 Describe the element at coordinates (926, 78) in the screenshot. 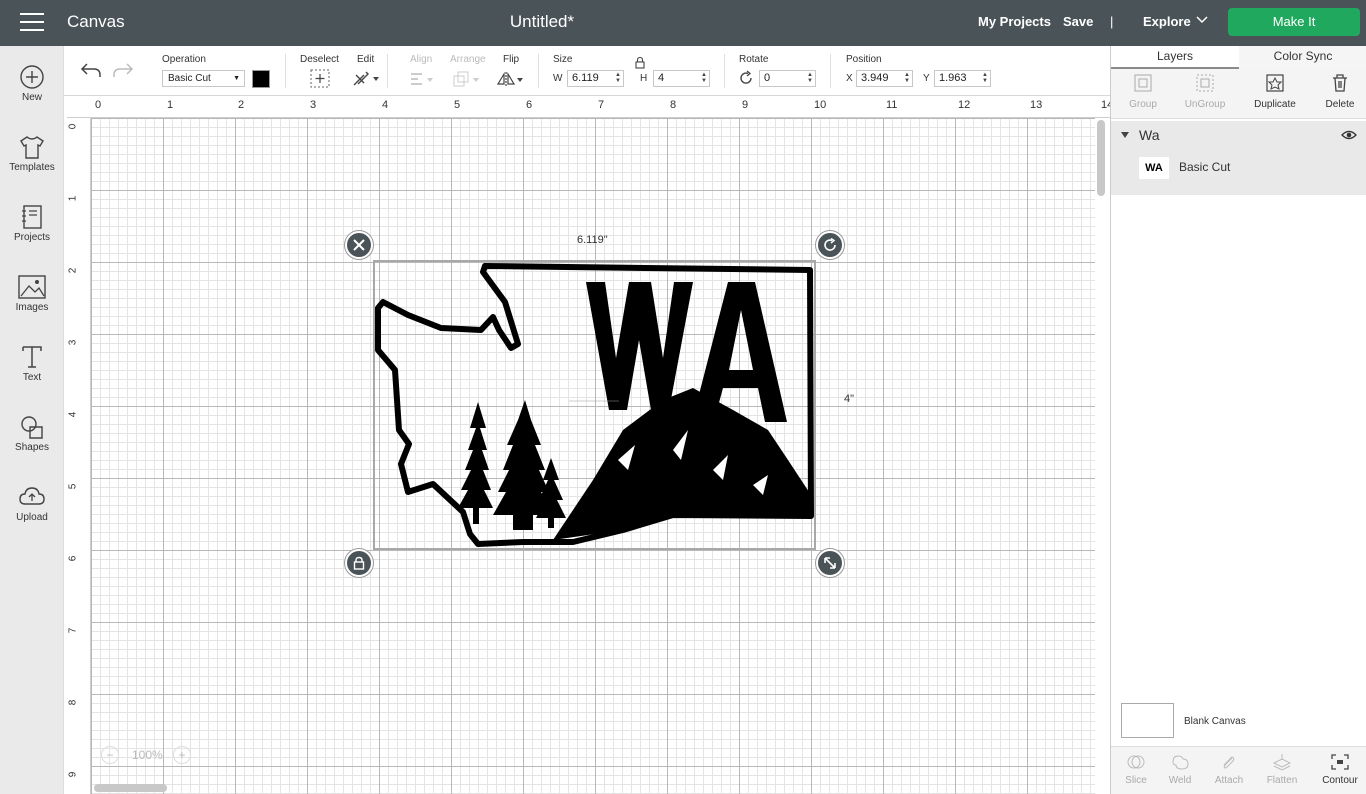

I see `y-letter: Y` at that location.